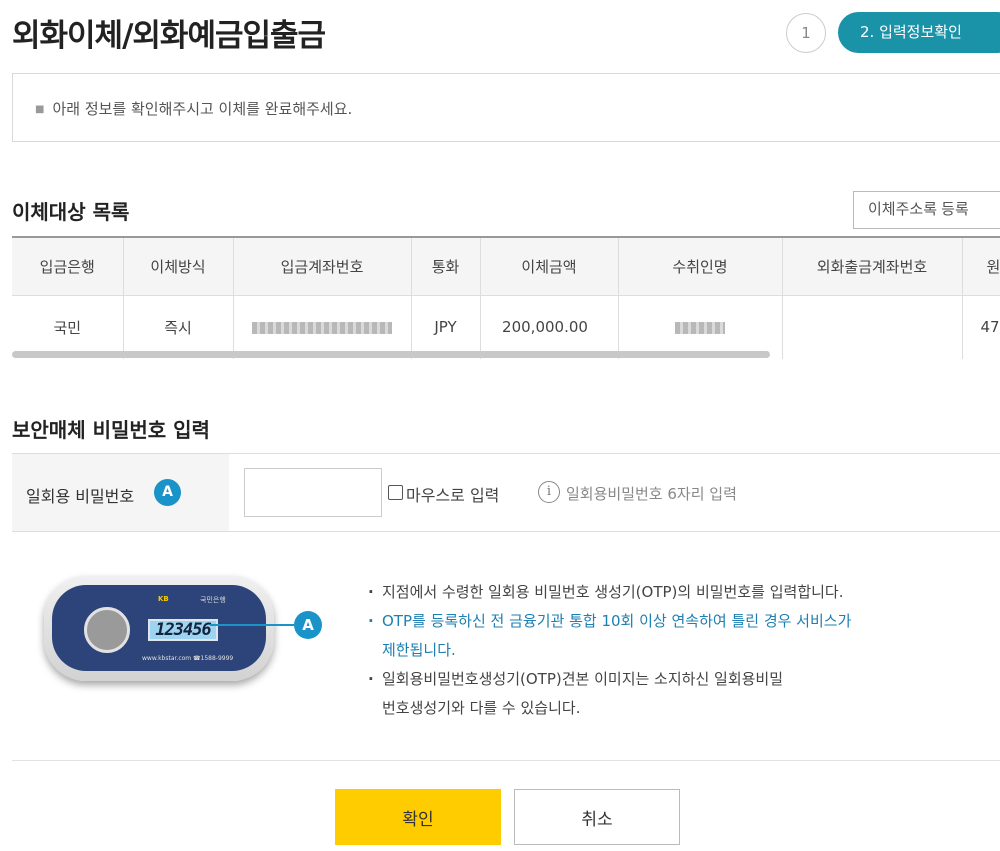 The image size is (1000, 851). I want to click on cell-method: 즉시, so click(177, 327).